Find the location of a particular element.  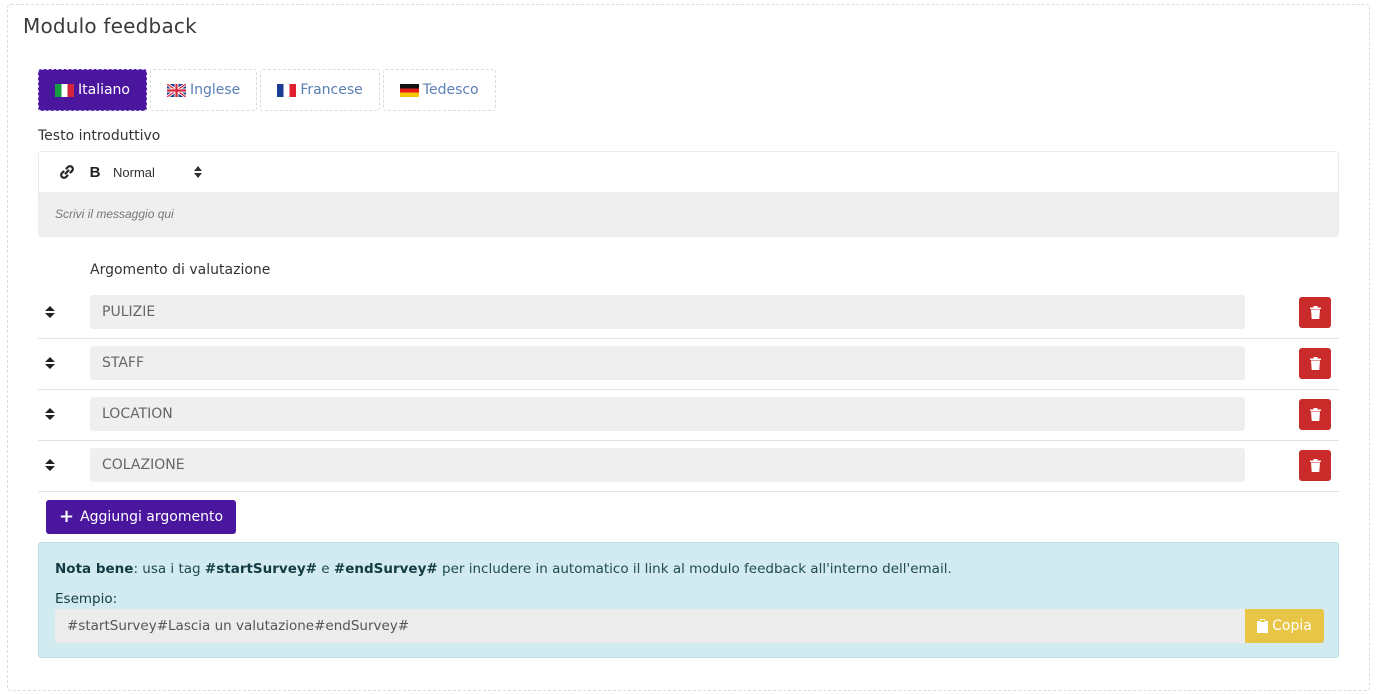

note-prefix: Nota bene is located at coordinates (94, 569).